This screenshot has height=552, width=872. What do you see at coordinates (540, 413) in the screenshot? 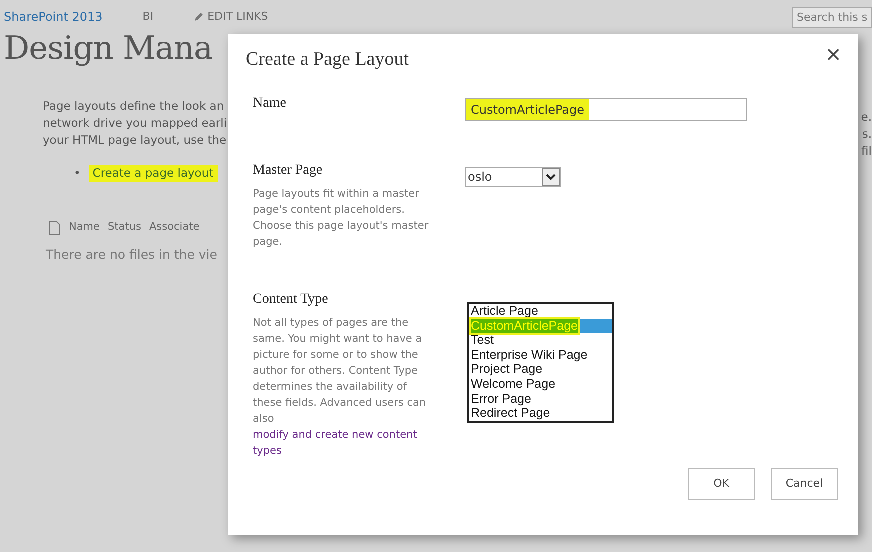
I see `list-option: Redirect Page` at bounding box center [540, 413].